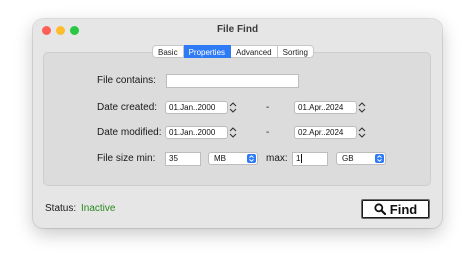 The image size is (474, 271). I want to click on file-size-max-input: 1, so click(310, 159).